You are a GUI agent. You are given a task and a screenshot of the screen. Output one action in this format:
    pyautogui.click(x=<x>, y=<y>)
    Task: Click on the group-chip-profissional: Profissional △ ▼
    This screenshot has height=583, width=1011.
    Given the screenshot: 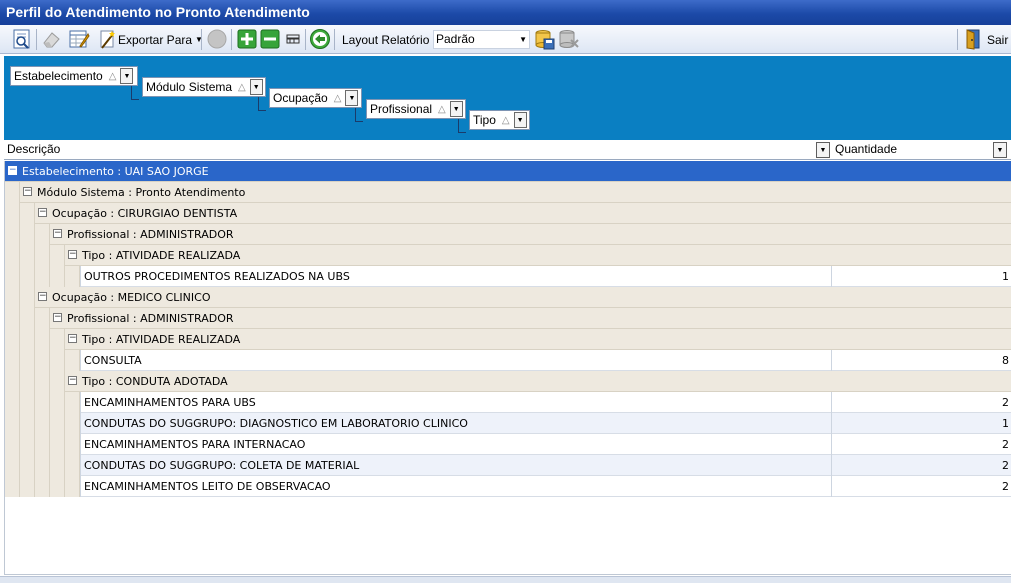 What is the action you would take?
    pyautogui.click(x=416, y=109)
    